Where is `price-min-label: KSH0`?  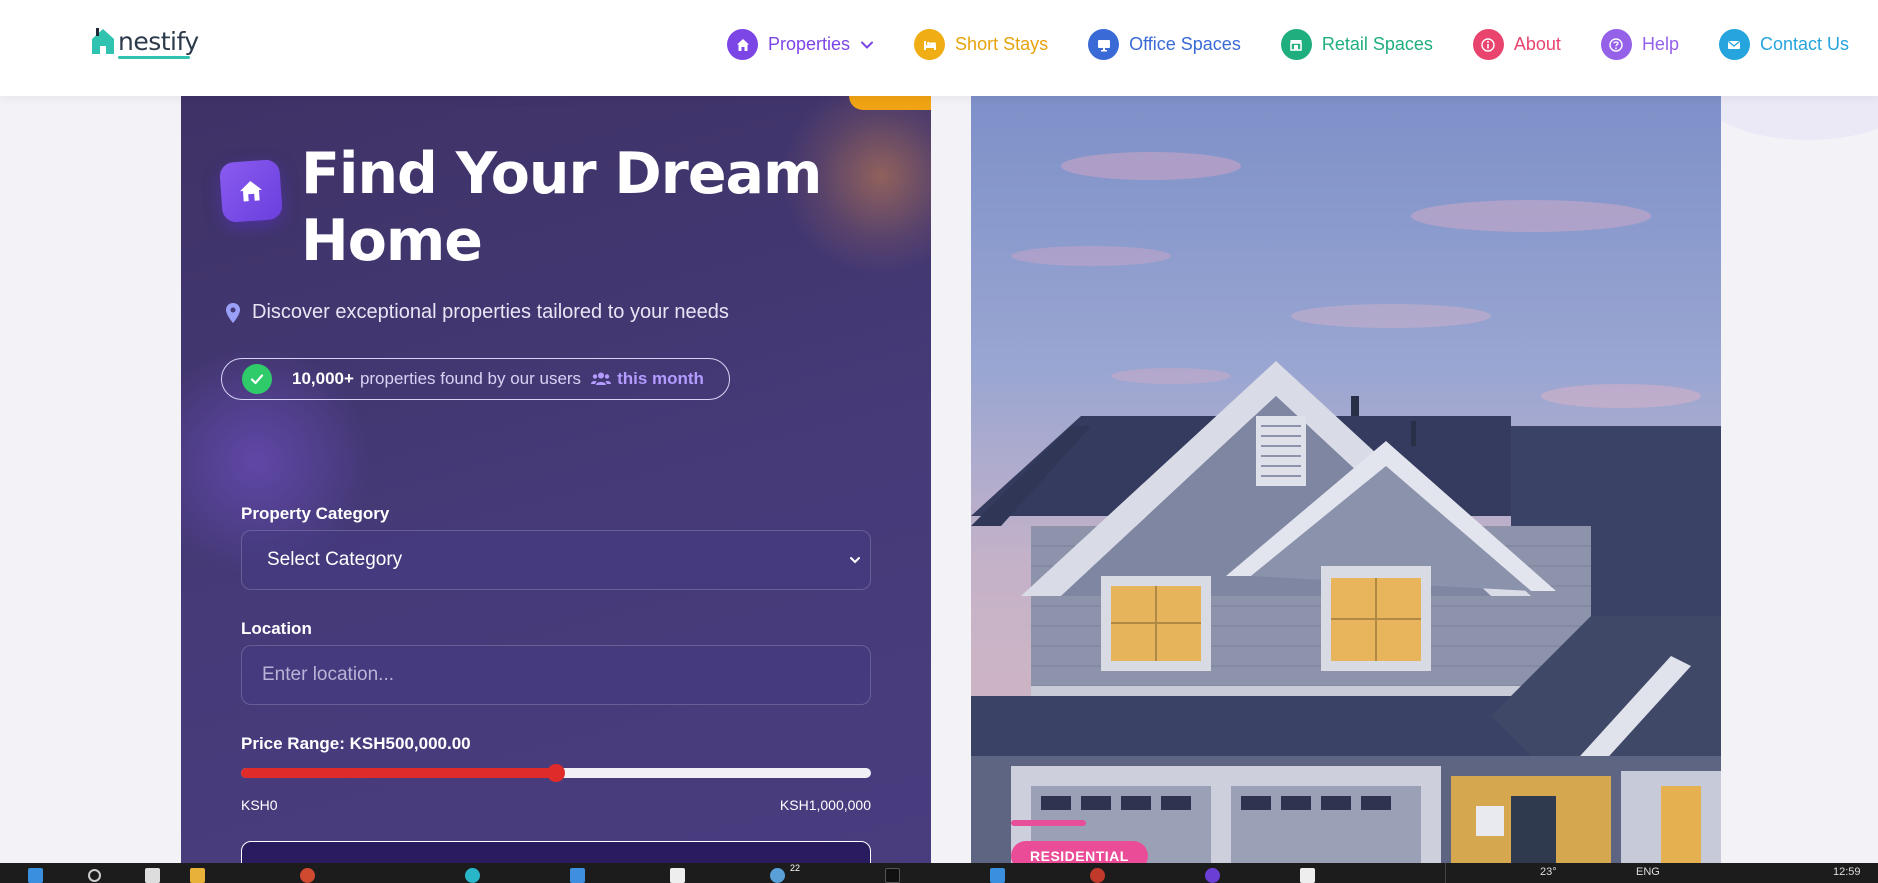 price-min-label: KSH0 is located at coordinates (259, 805).